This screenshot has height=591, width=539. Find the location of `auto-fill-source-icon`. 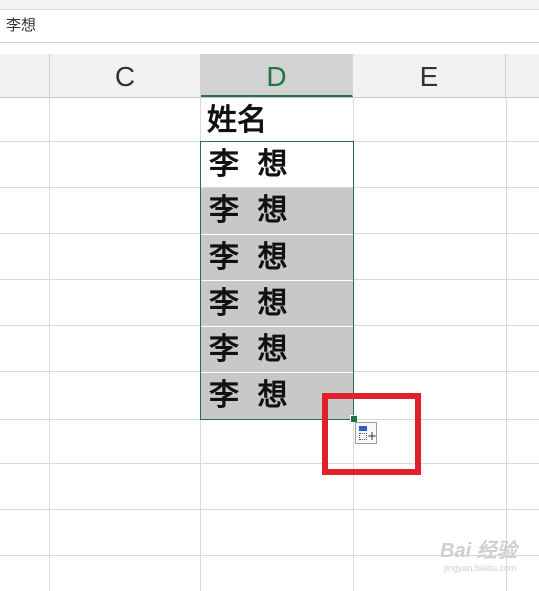

auto-fill-source-icon is located at coordinates (363, 428).